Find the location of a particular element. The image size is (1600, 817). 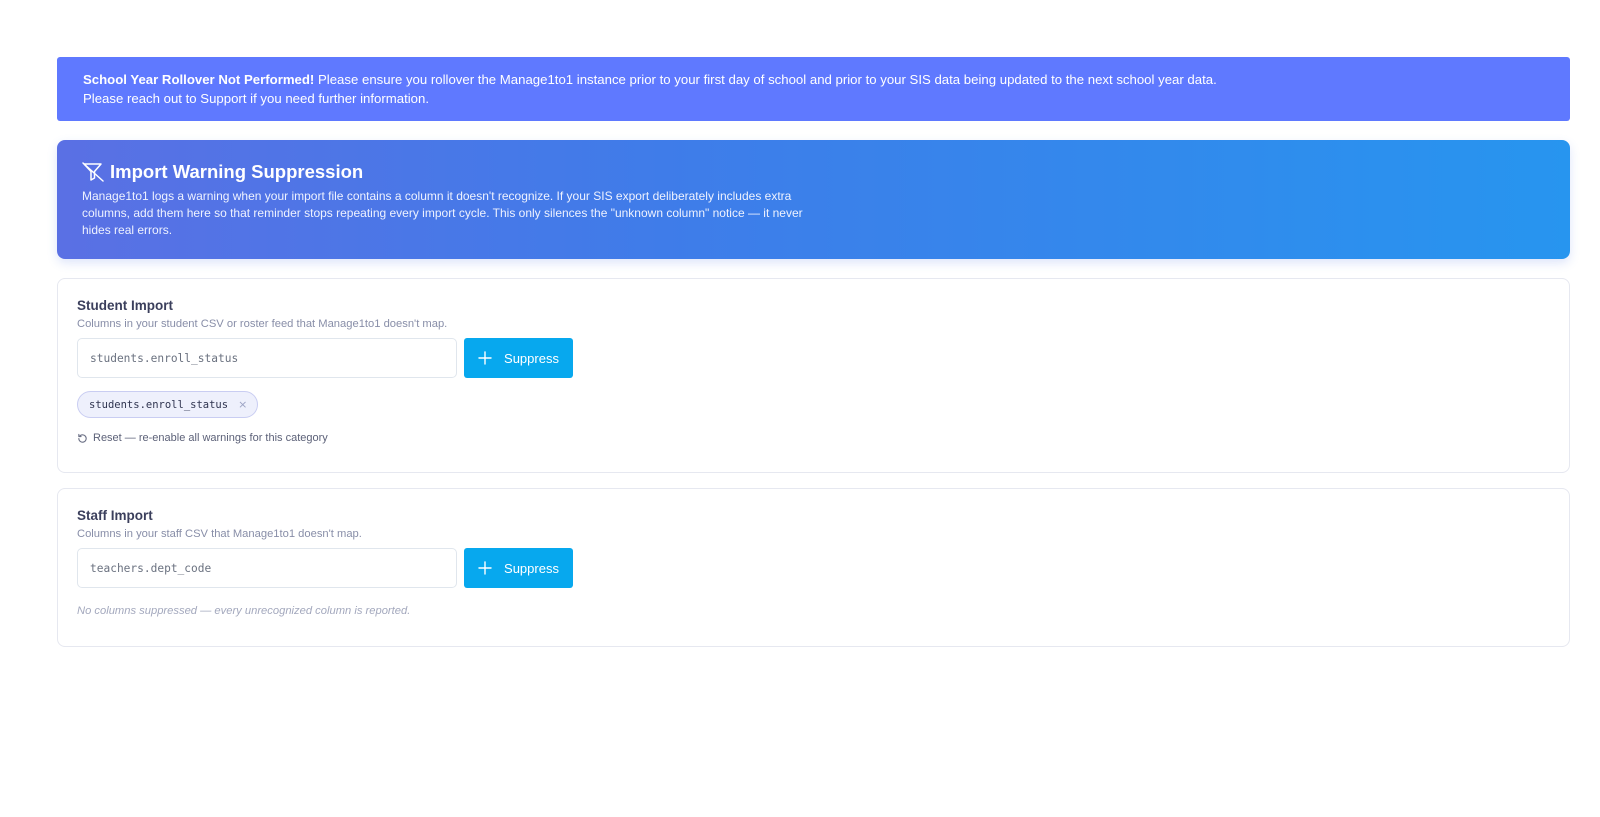

suppressed-column-chip: students.enroll_status × is located at coordinates (168, 404).